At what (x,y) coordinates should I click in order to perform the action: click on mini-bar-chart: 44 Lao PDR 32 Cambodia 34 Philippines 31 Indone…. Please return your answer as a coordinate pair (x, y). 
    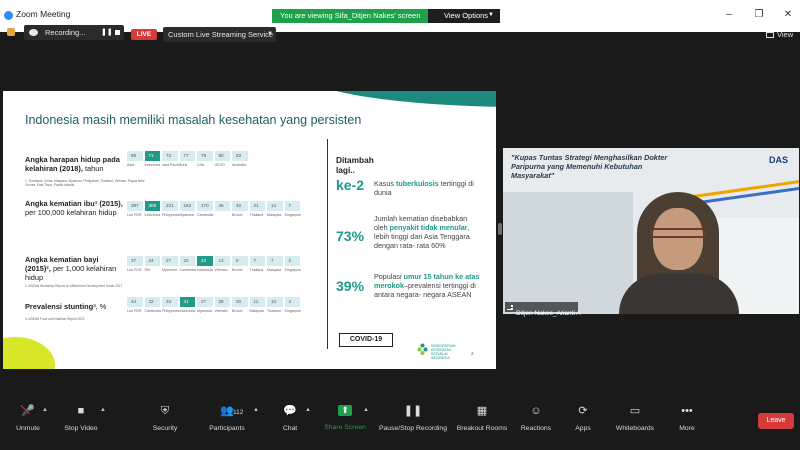
    Looking at the image, I should click on (217, 308).